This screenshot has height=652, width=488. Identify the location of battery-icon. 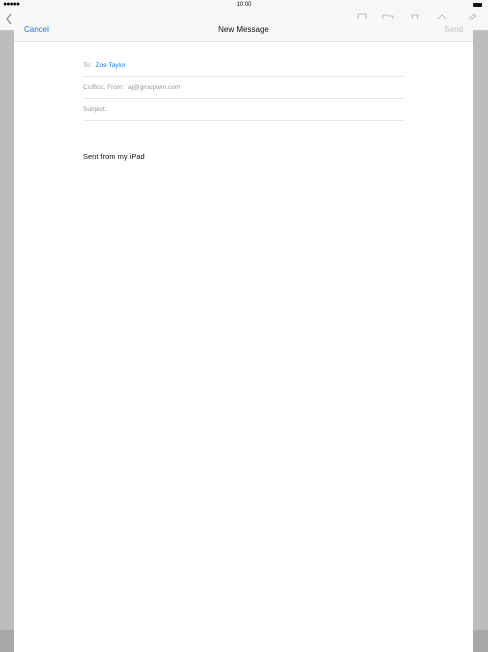
(477, 5).